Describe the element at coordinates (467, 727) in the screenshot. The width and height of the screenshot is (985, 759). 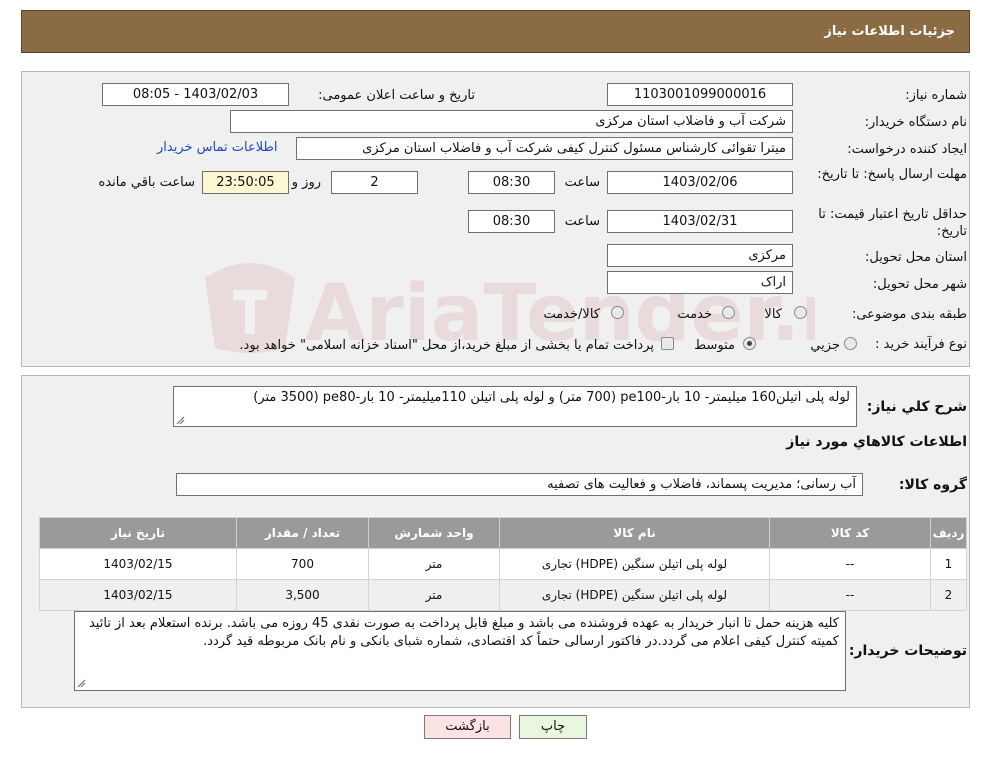
I see `back-button: بازگشت` at that location.